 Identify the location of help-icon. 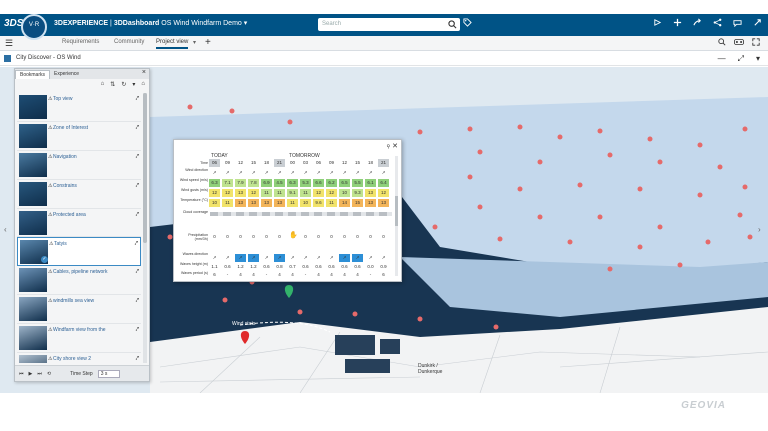
(757, 23).